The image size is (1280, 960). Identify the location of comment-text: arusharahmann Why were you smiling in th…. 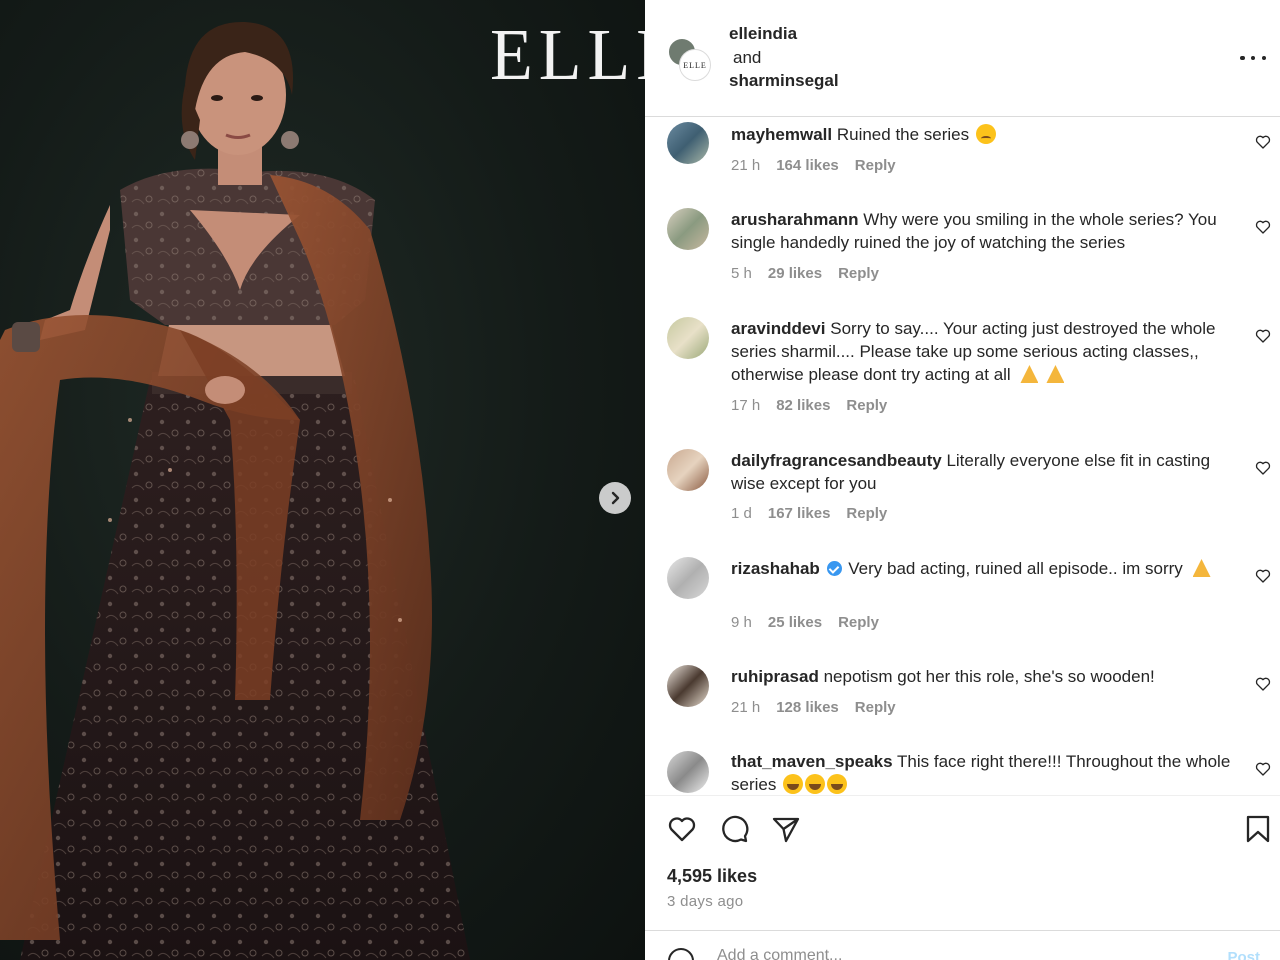
(981, 231).